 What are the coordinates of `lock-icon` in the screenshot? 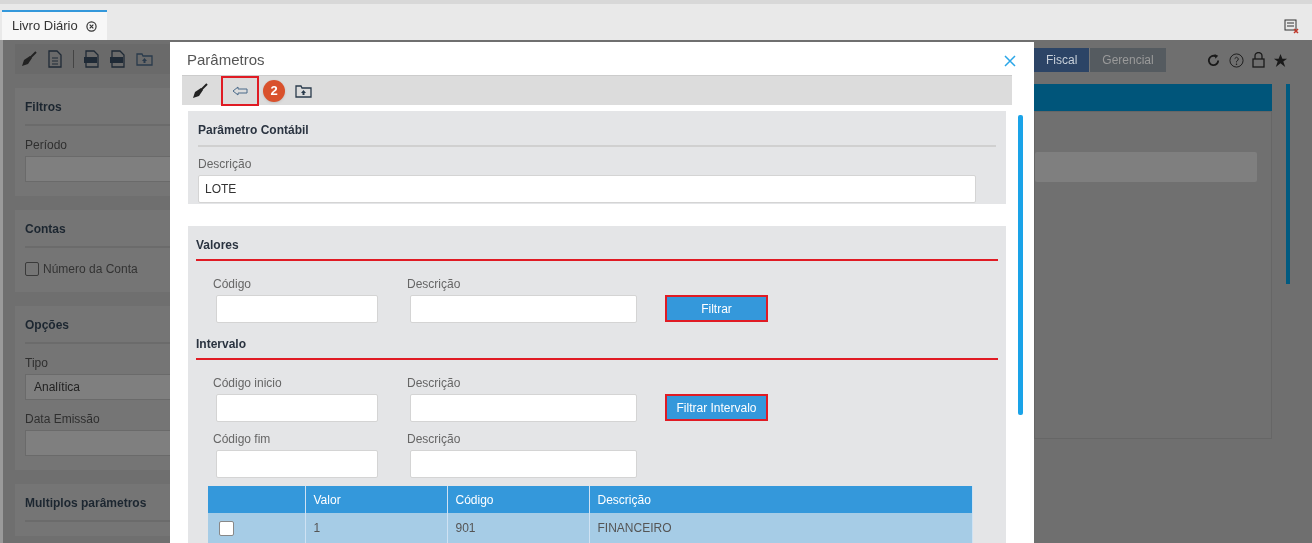 It's located at (1258, 60).